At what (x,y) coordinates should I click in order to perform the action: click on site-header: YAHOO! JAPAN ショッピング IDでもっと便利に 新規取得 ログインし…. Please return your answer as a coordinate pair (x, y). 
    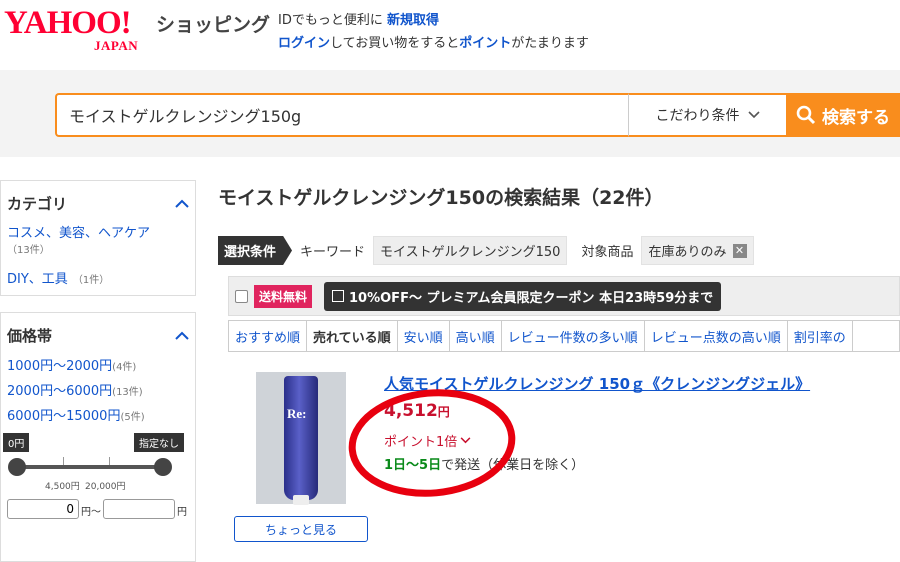
    Looking at the image, I should click on (450, 35).